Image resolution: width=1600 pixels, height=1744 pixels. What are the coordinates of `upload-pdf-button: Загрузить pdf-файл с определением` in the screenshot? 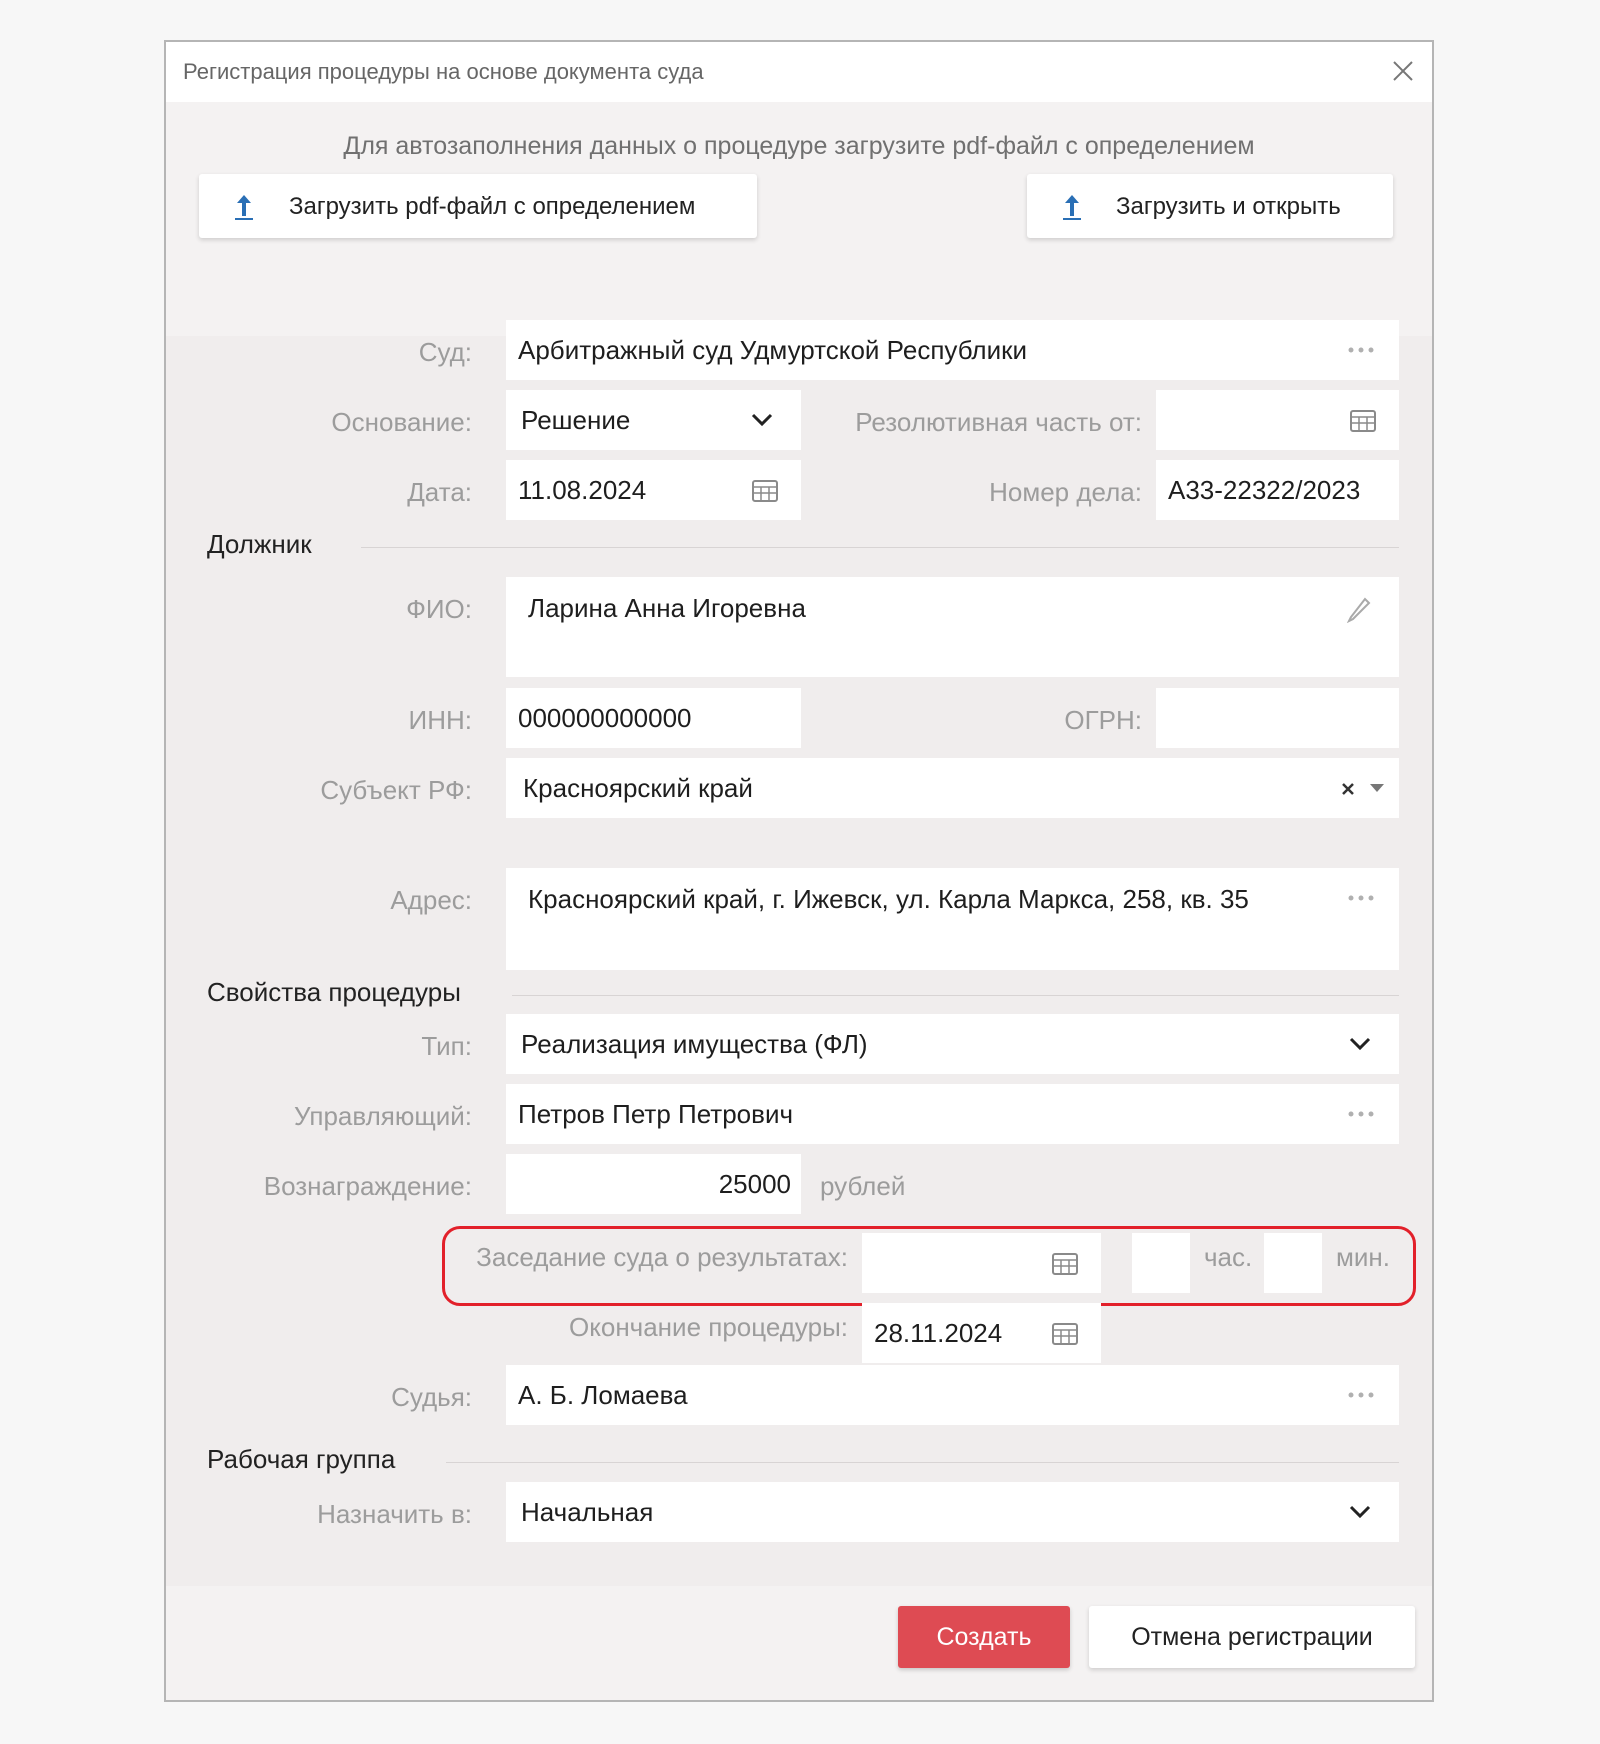 It's located at (478, 206).